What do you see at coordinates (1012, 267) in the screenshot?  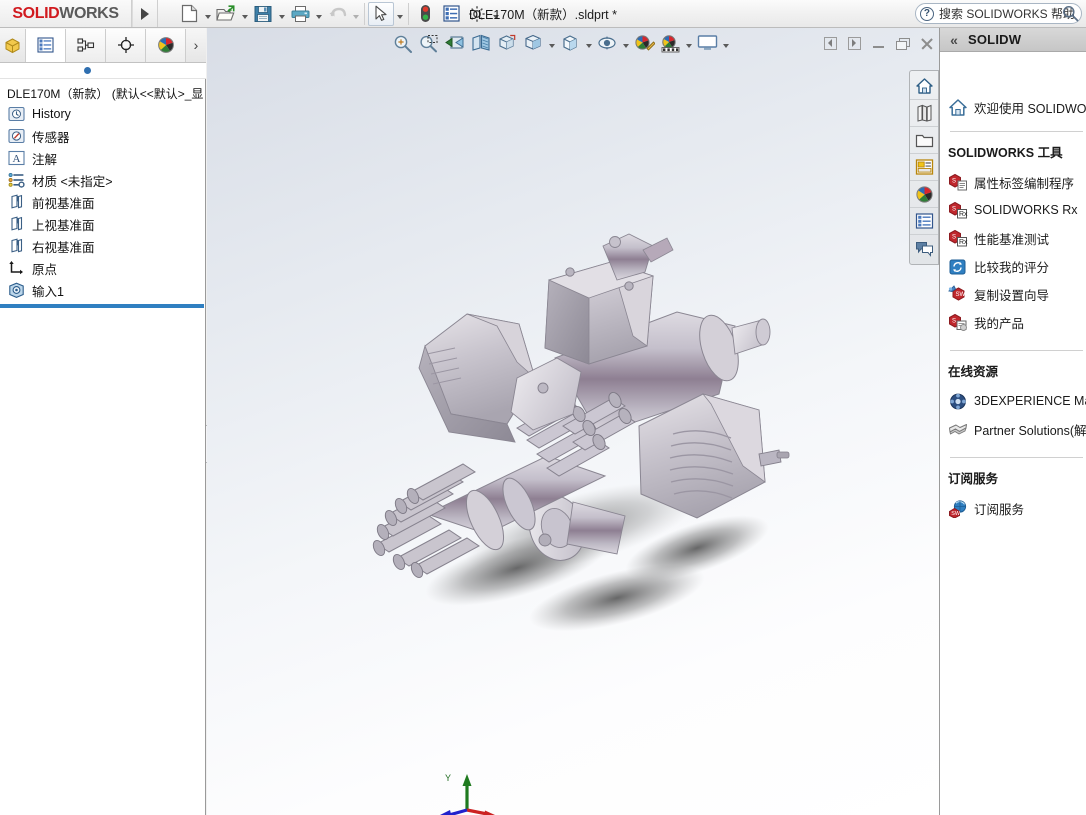 I see `link-label: 比较我的评分` at bounding box center [1012, 267].